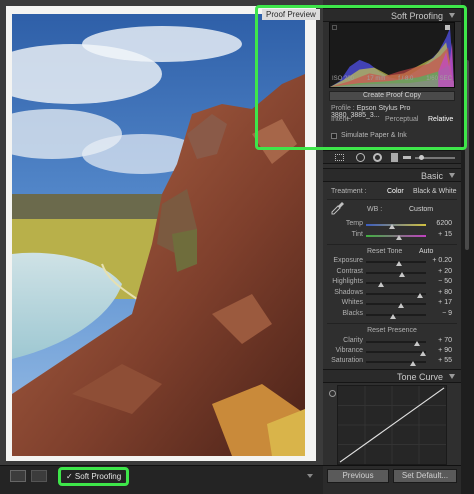 Image resolution: width=474 pixels, height=494 pixels. Describe the element at coordinates (419, 377) in the screenshot. I see `tone-curve-title: Tone Curve` at that location.